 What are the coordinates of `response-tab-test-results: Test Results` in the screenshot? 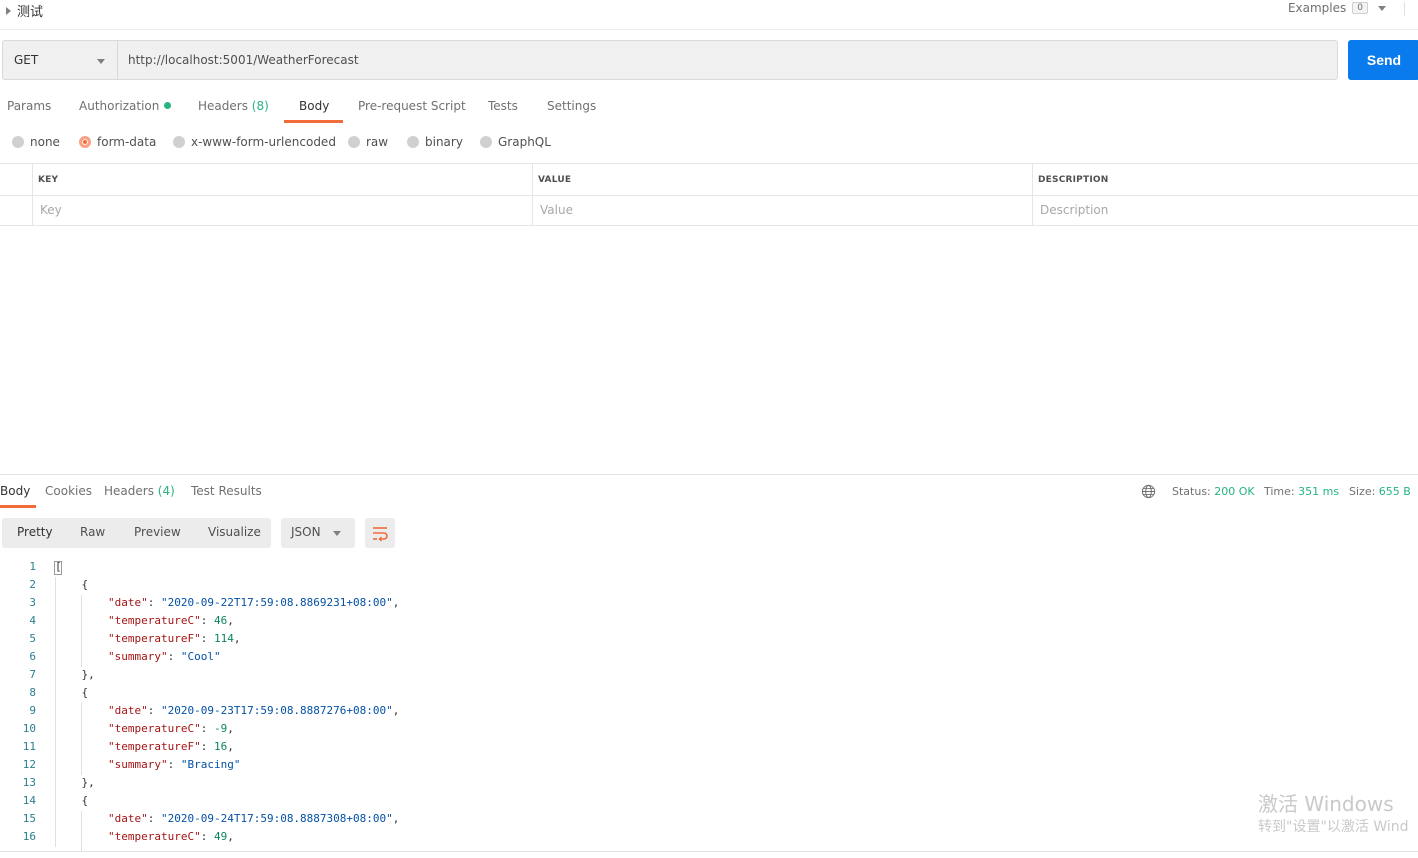 It's located at (226, 491).